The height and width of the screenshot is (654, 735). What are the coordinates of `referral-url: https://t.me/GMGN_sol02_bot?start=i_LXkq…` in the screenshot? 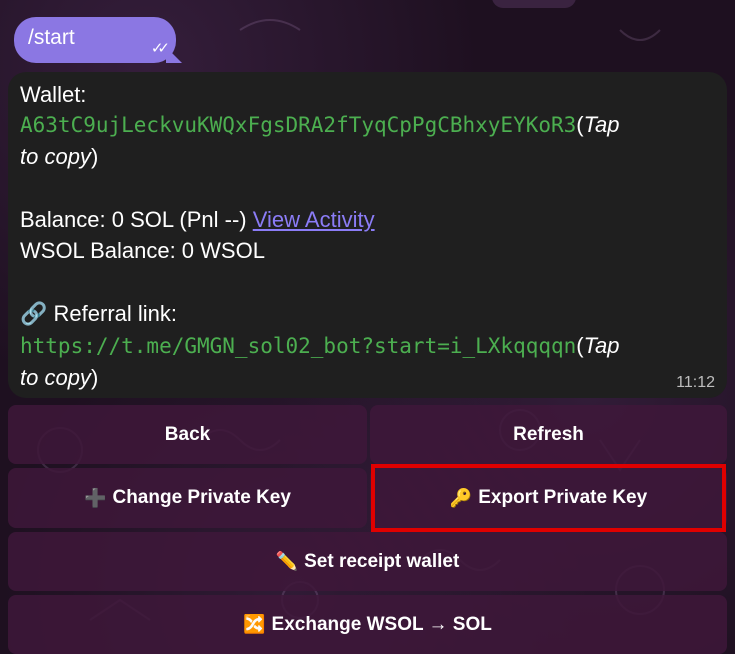 It's located at (298, 346).